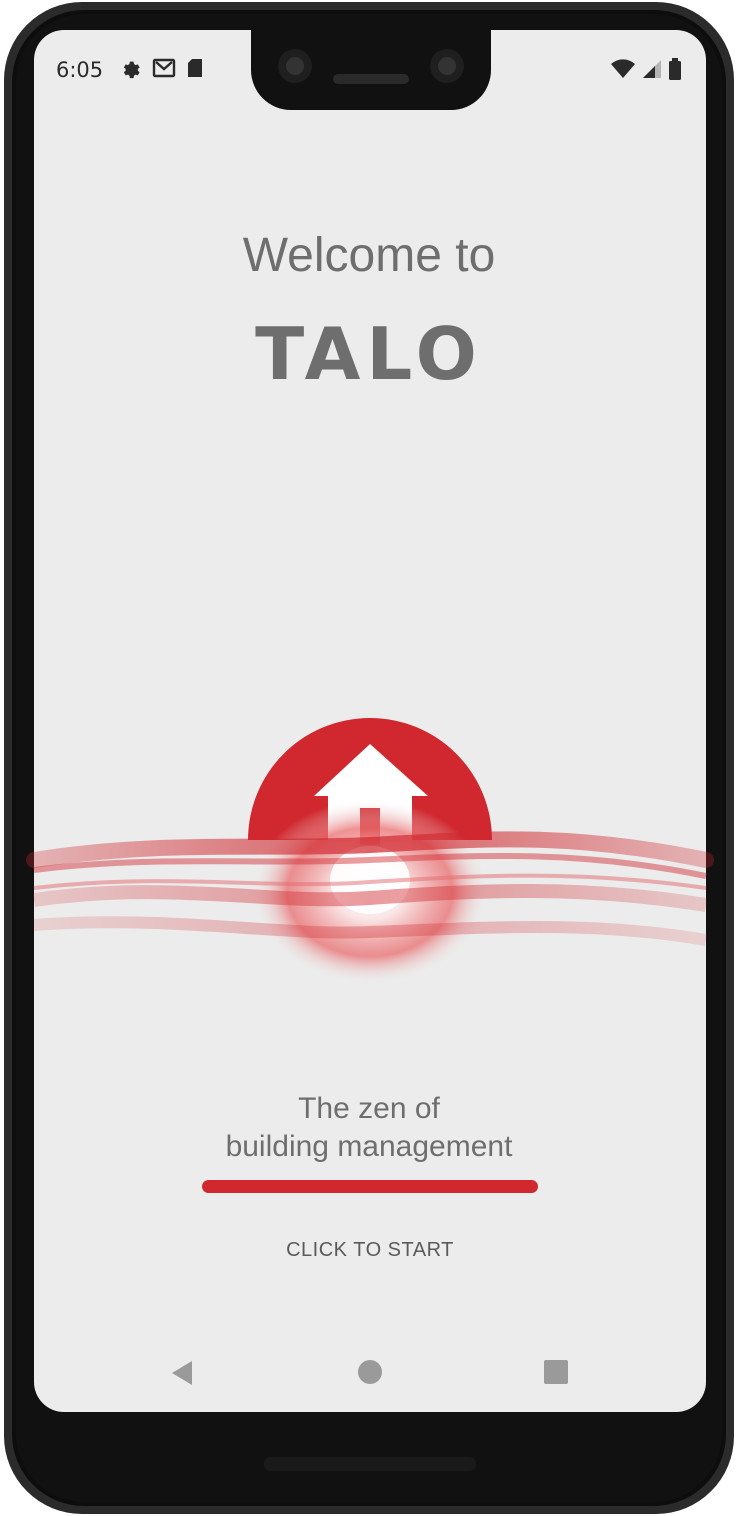 The image size is (738, 1516). I want to click on speaker-grille, so click(370, 1464).